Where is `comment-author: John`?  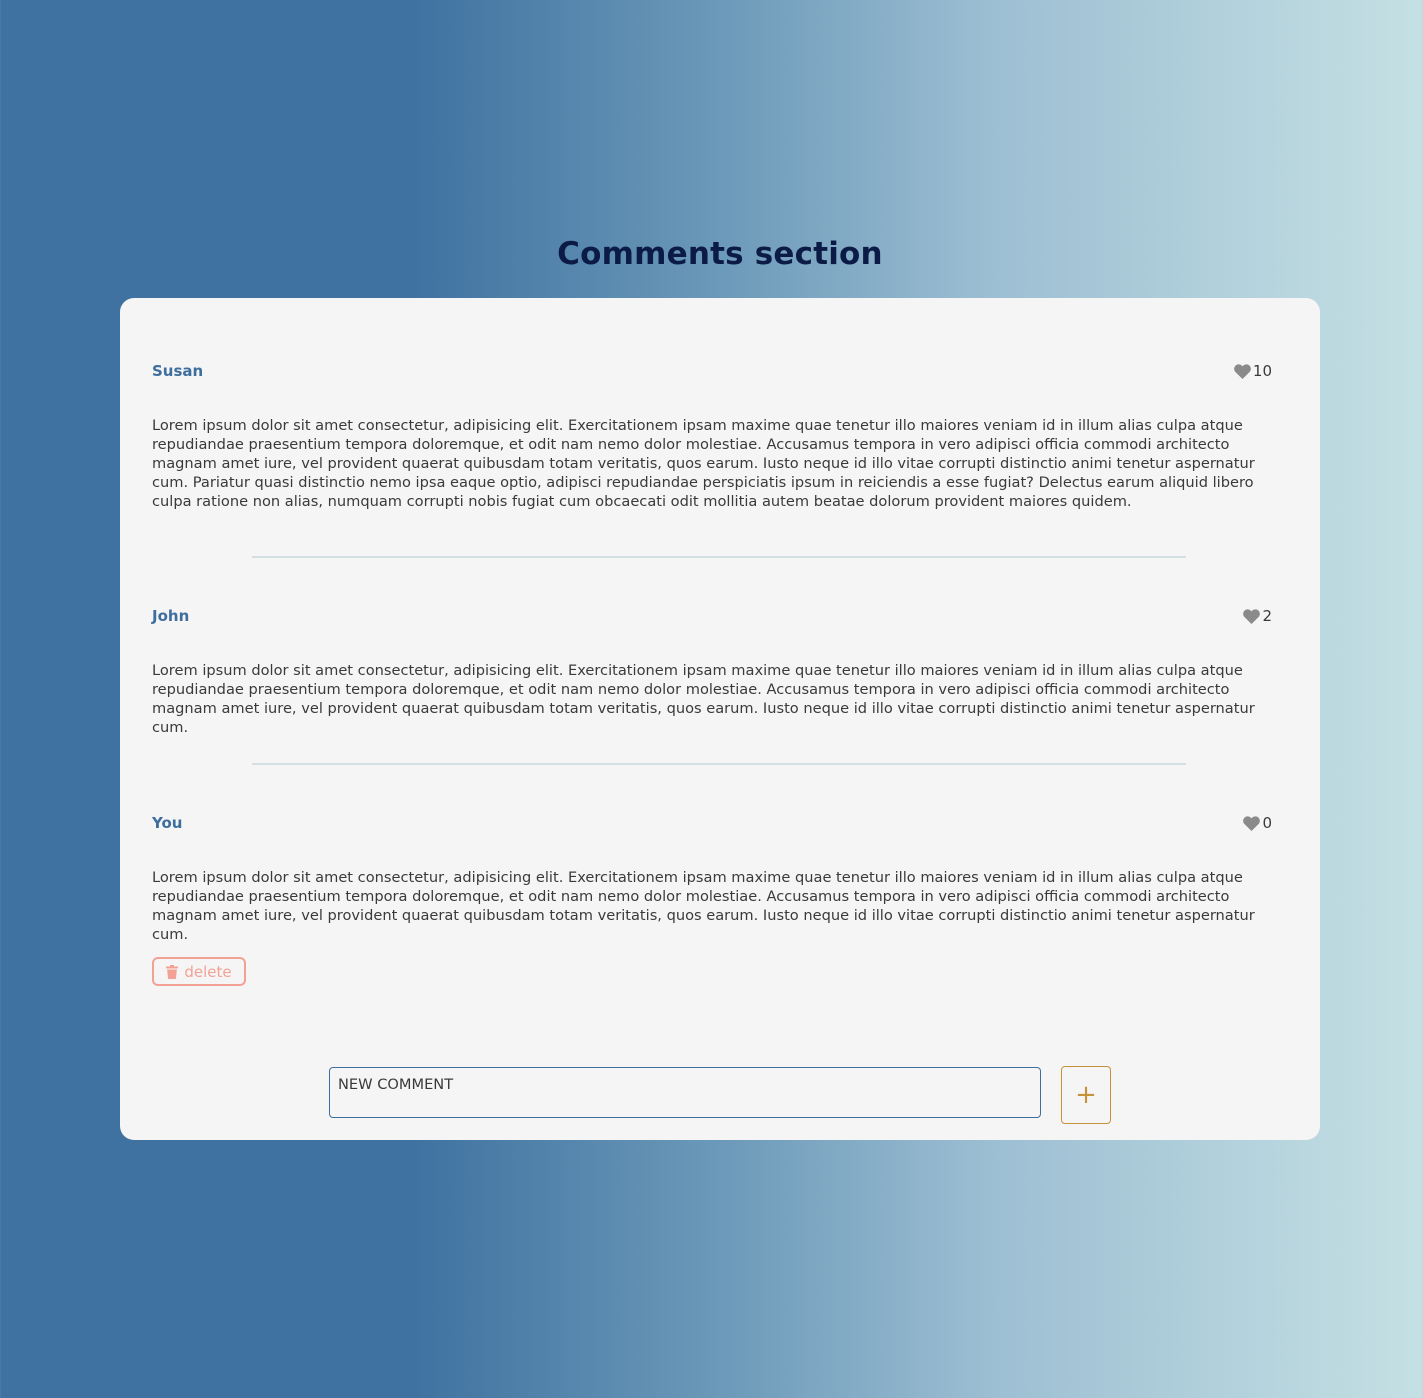
comment-author: John is located at coordinates (171, 616).